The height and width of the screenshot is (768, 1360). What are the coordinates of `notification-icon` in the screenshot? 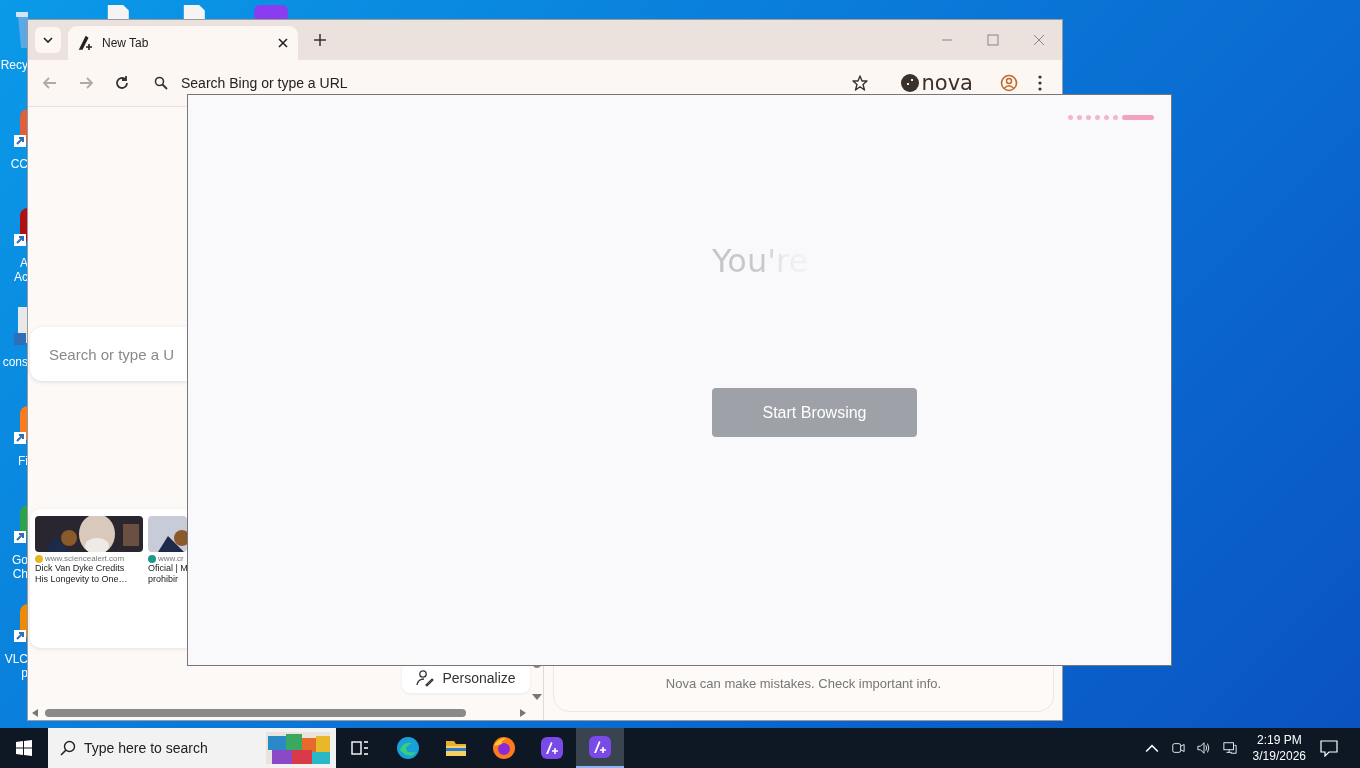 It's located at (1329, 748).